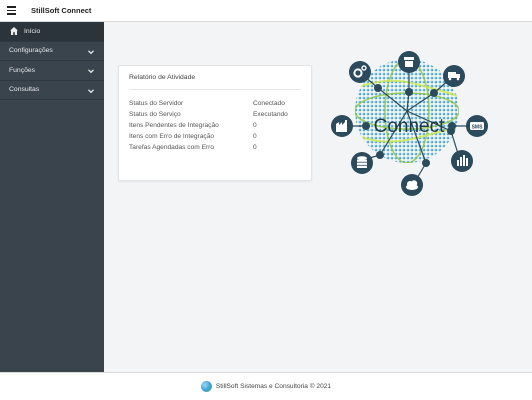  I want to click on svg-text: SMS, so click(478, 128).